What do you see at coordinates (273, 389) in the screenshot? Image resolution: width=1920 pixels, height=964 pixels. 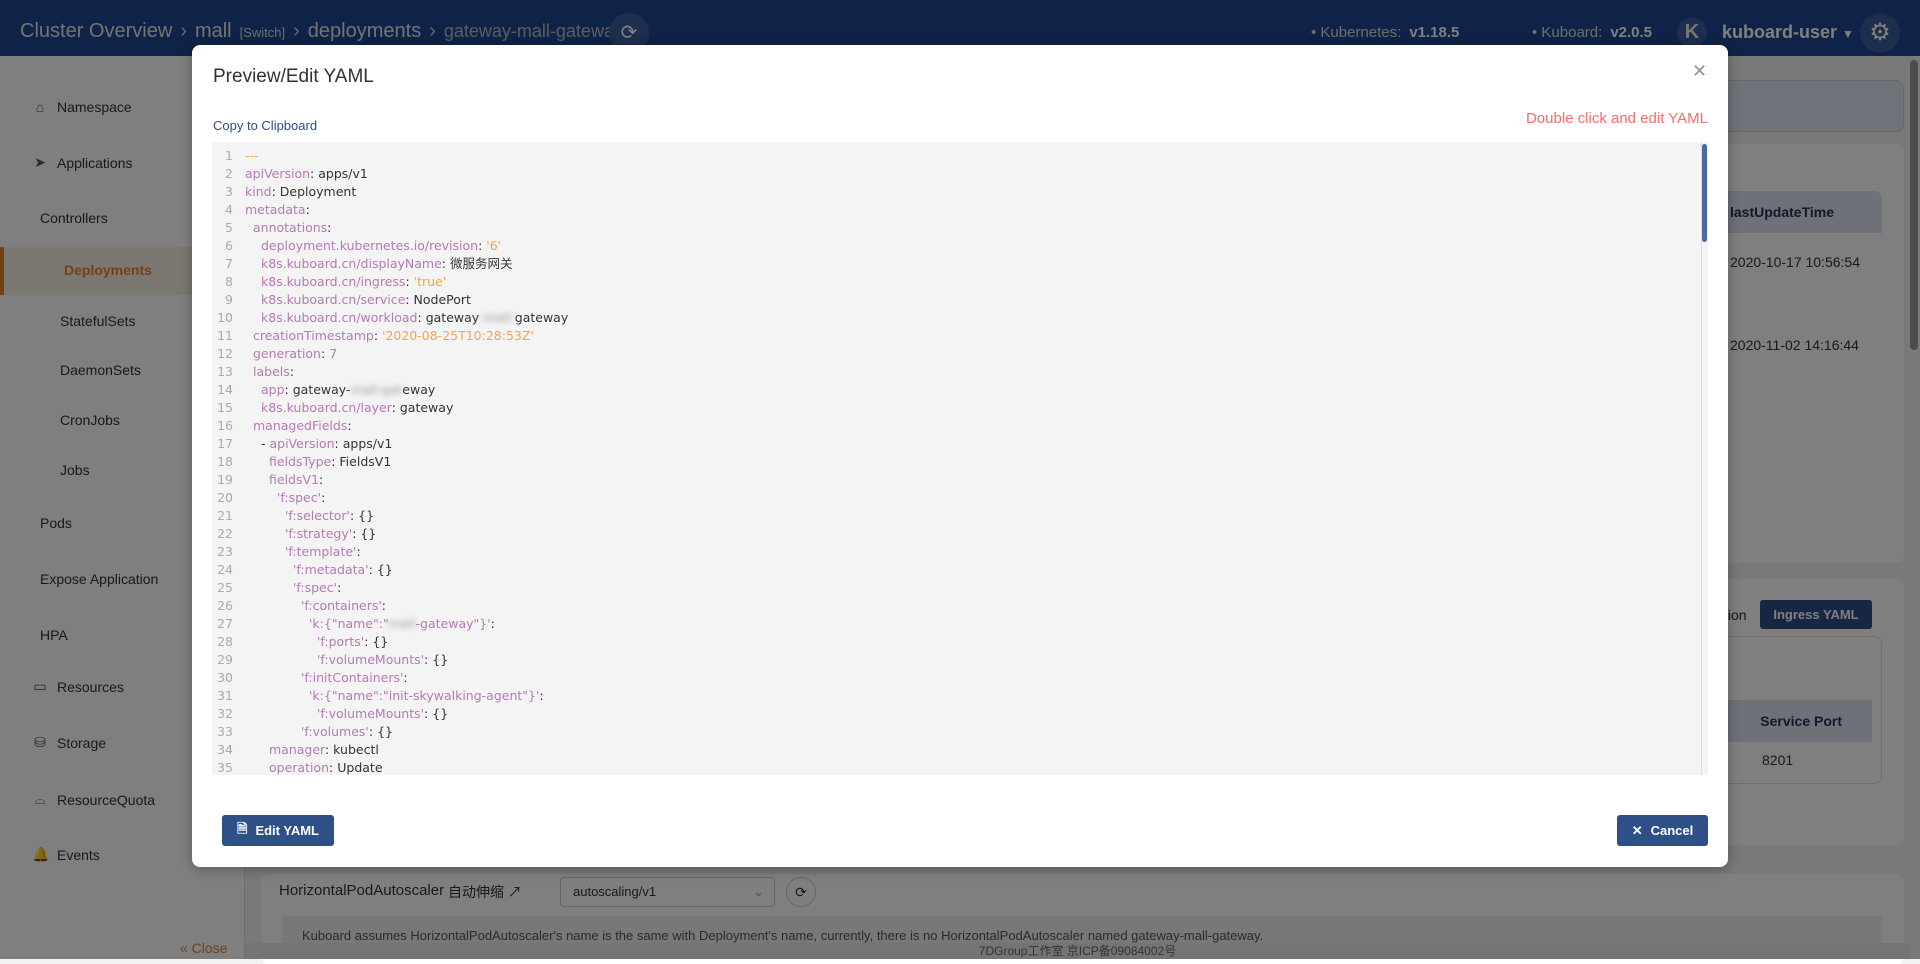 I see `yaml-key: app` at bounding box center [273, 389].